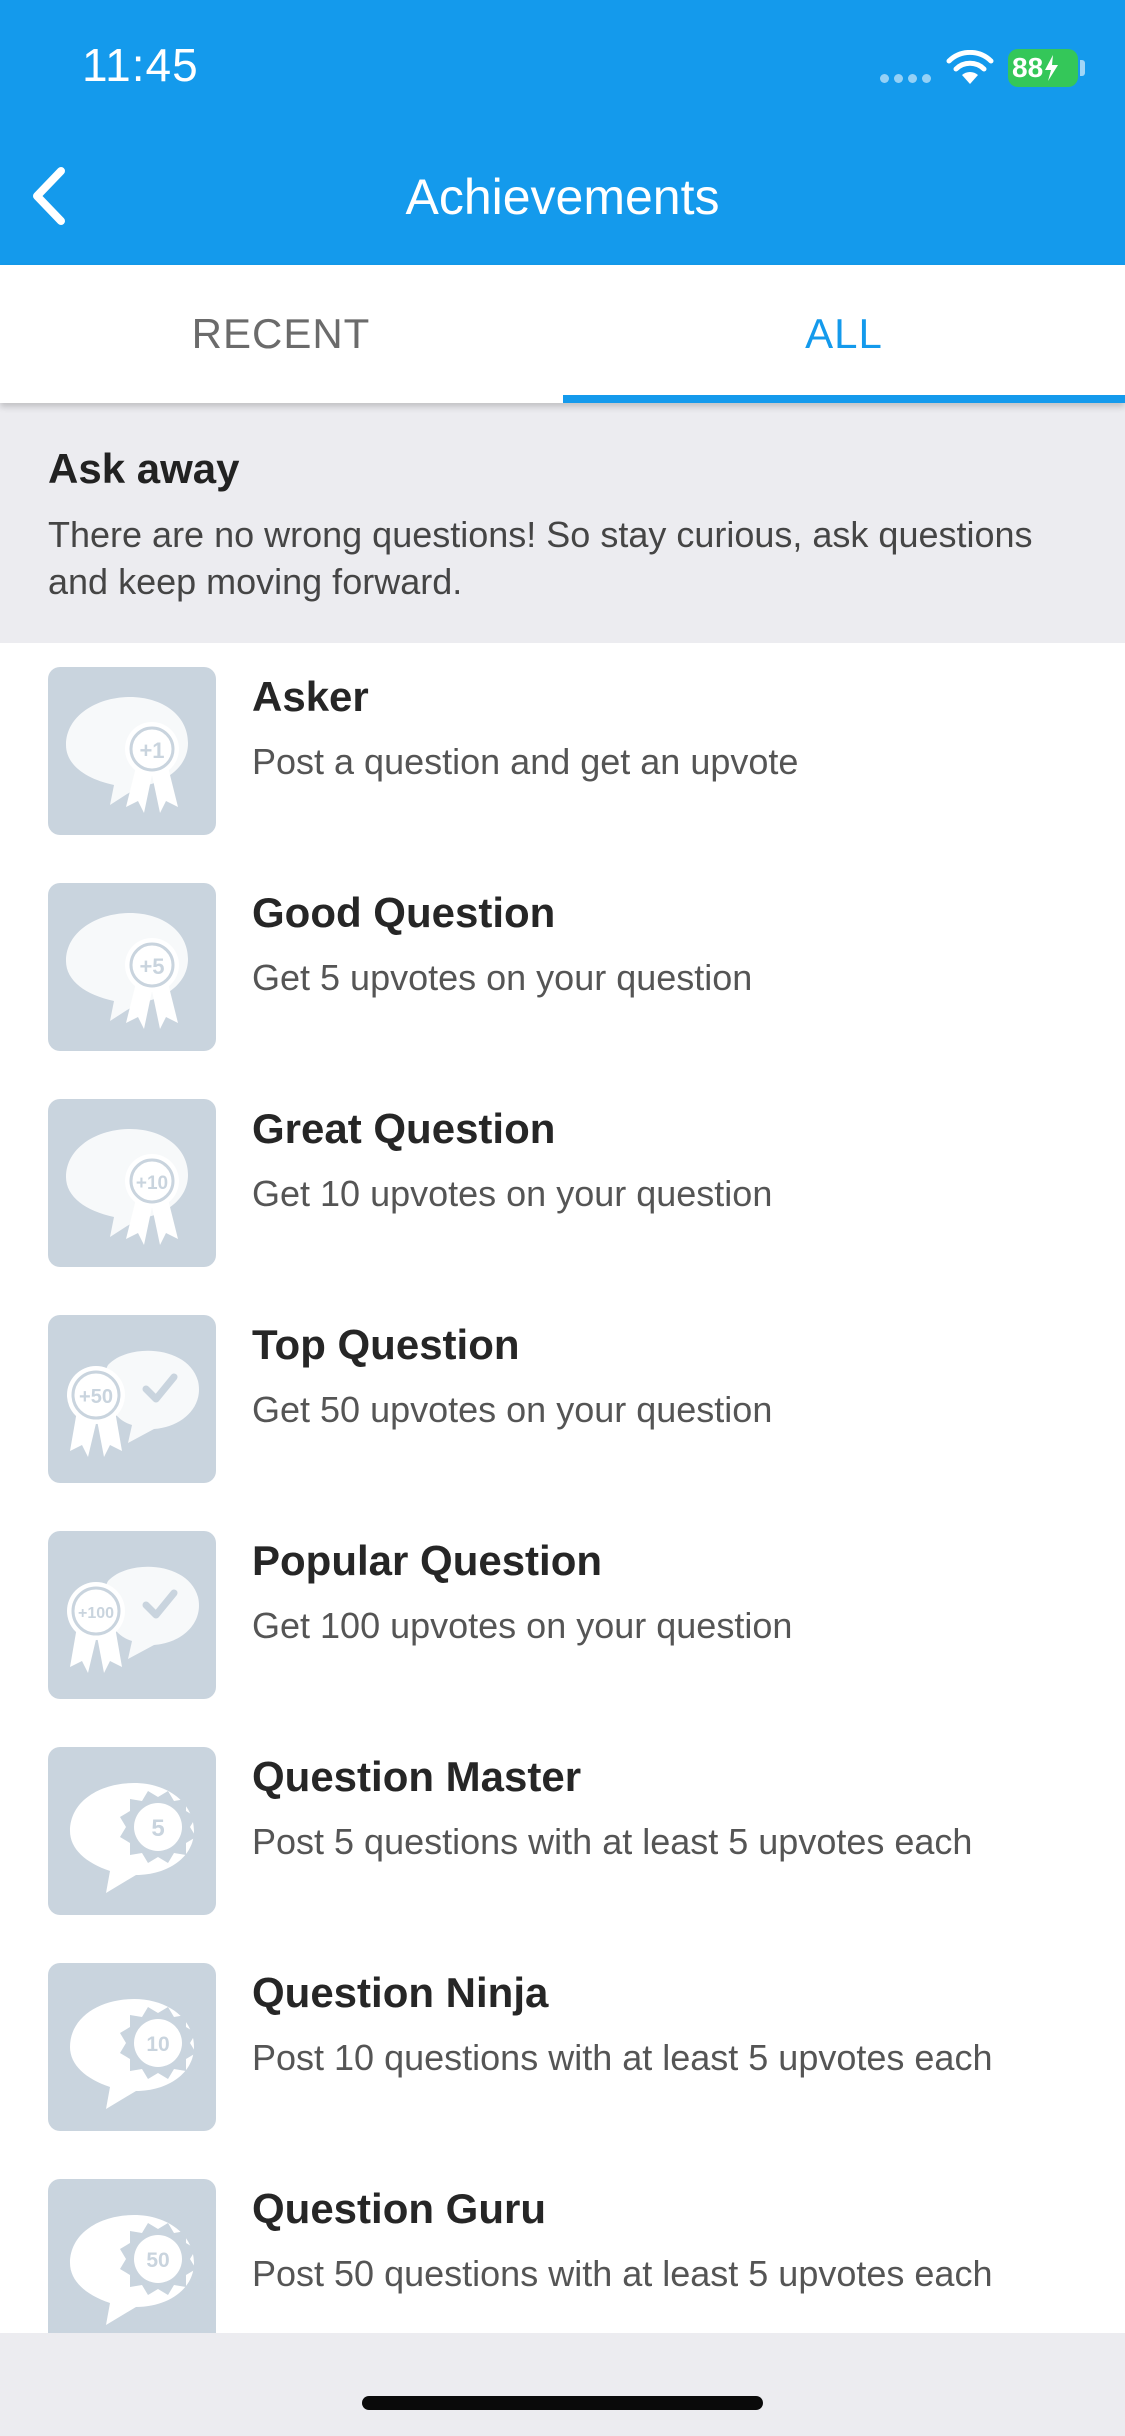 Image resolution: width=1125 pixels, height=2436 pixels. Describe the element at coordinates (844, 399) in the screenshot. I see `tab-selected-indicator` at that location.